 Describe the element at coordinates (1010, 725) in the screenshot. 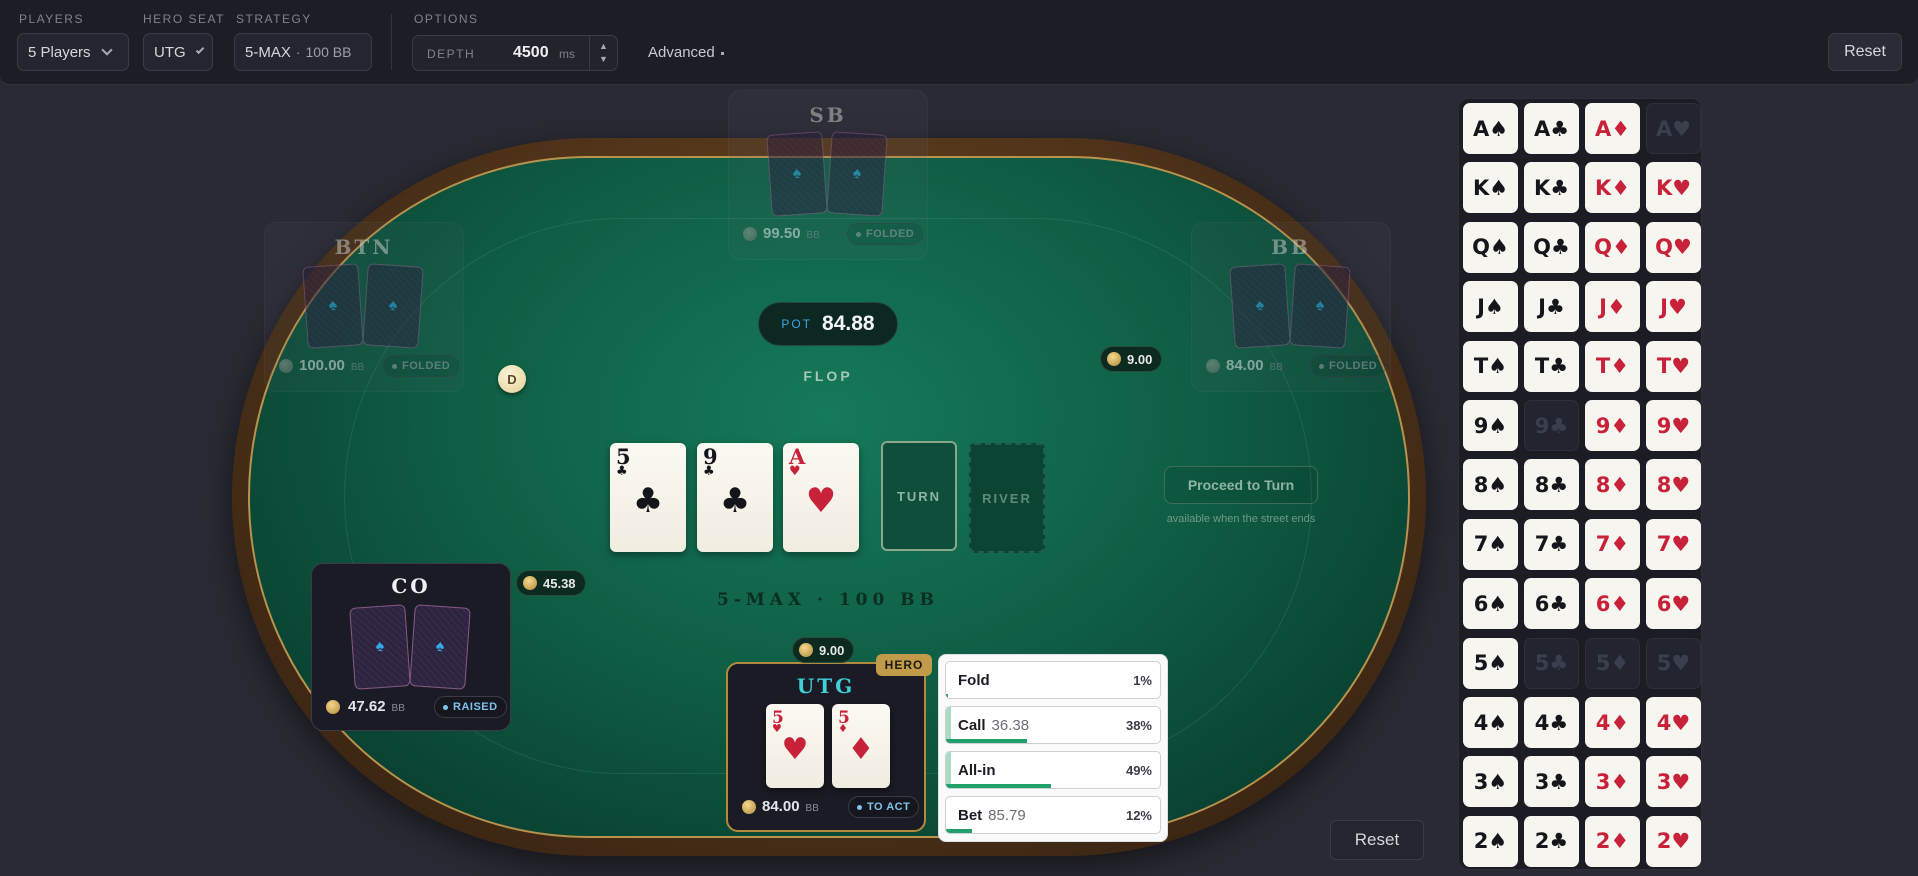

I see `action-amount: 36.38` at that location.